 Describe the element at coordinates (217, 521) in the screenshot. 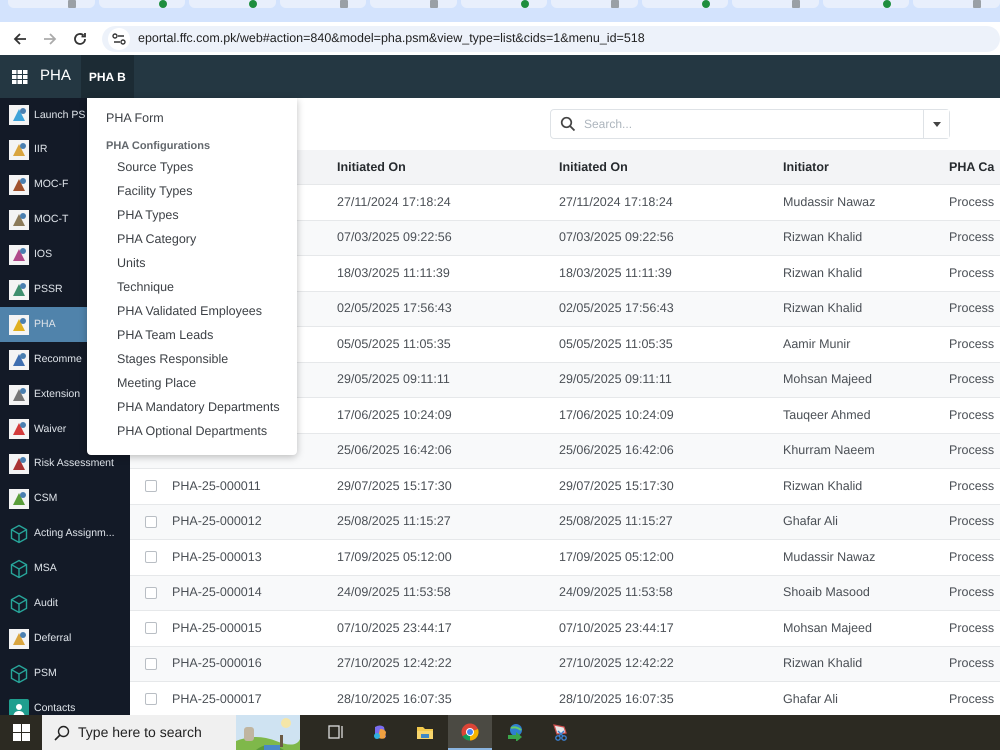

I see `table-cell-text: PHA-25-000012` at that location.